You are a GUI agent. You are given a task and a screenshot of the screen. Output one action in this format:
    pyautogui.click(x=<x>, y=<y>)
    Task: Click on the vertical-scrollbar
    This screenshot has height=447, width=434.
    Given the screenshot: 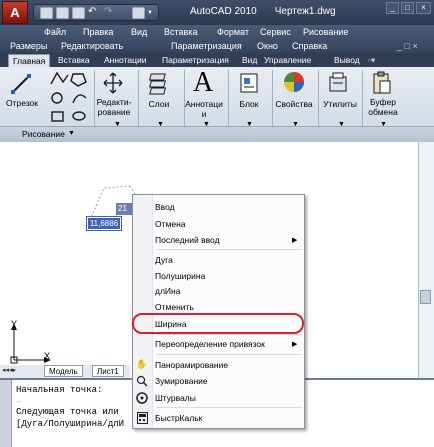 What is the action you would take?
    pyautogui.click(x=426, y=260)
    